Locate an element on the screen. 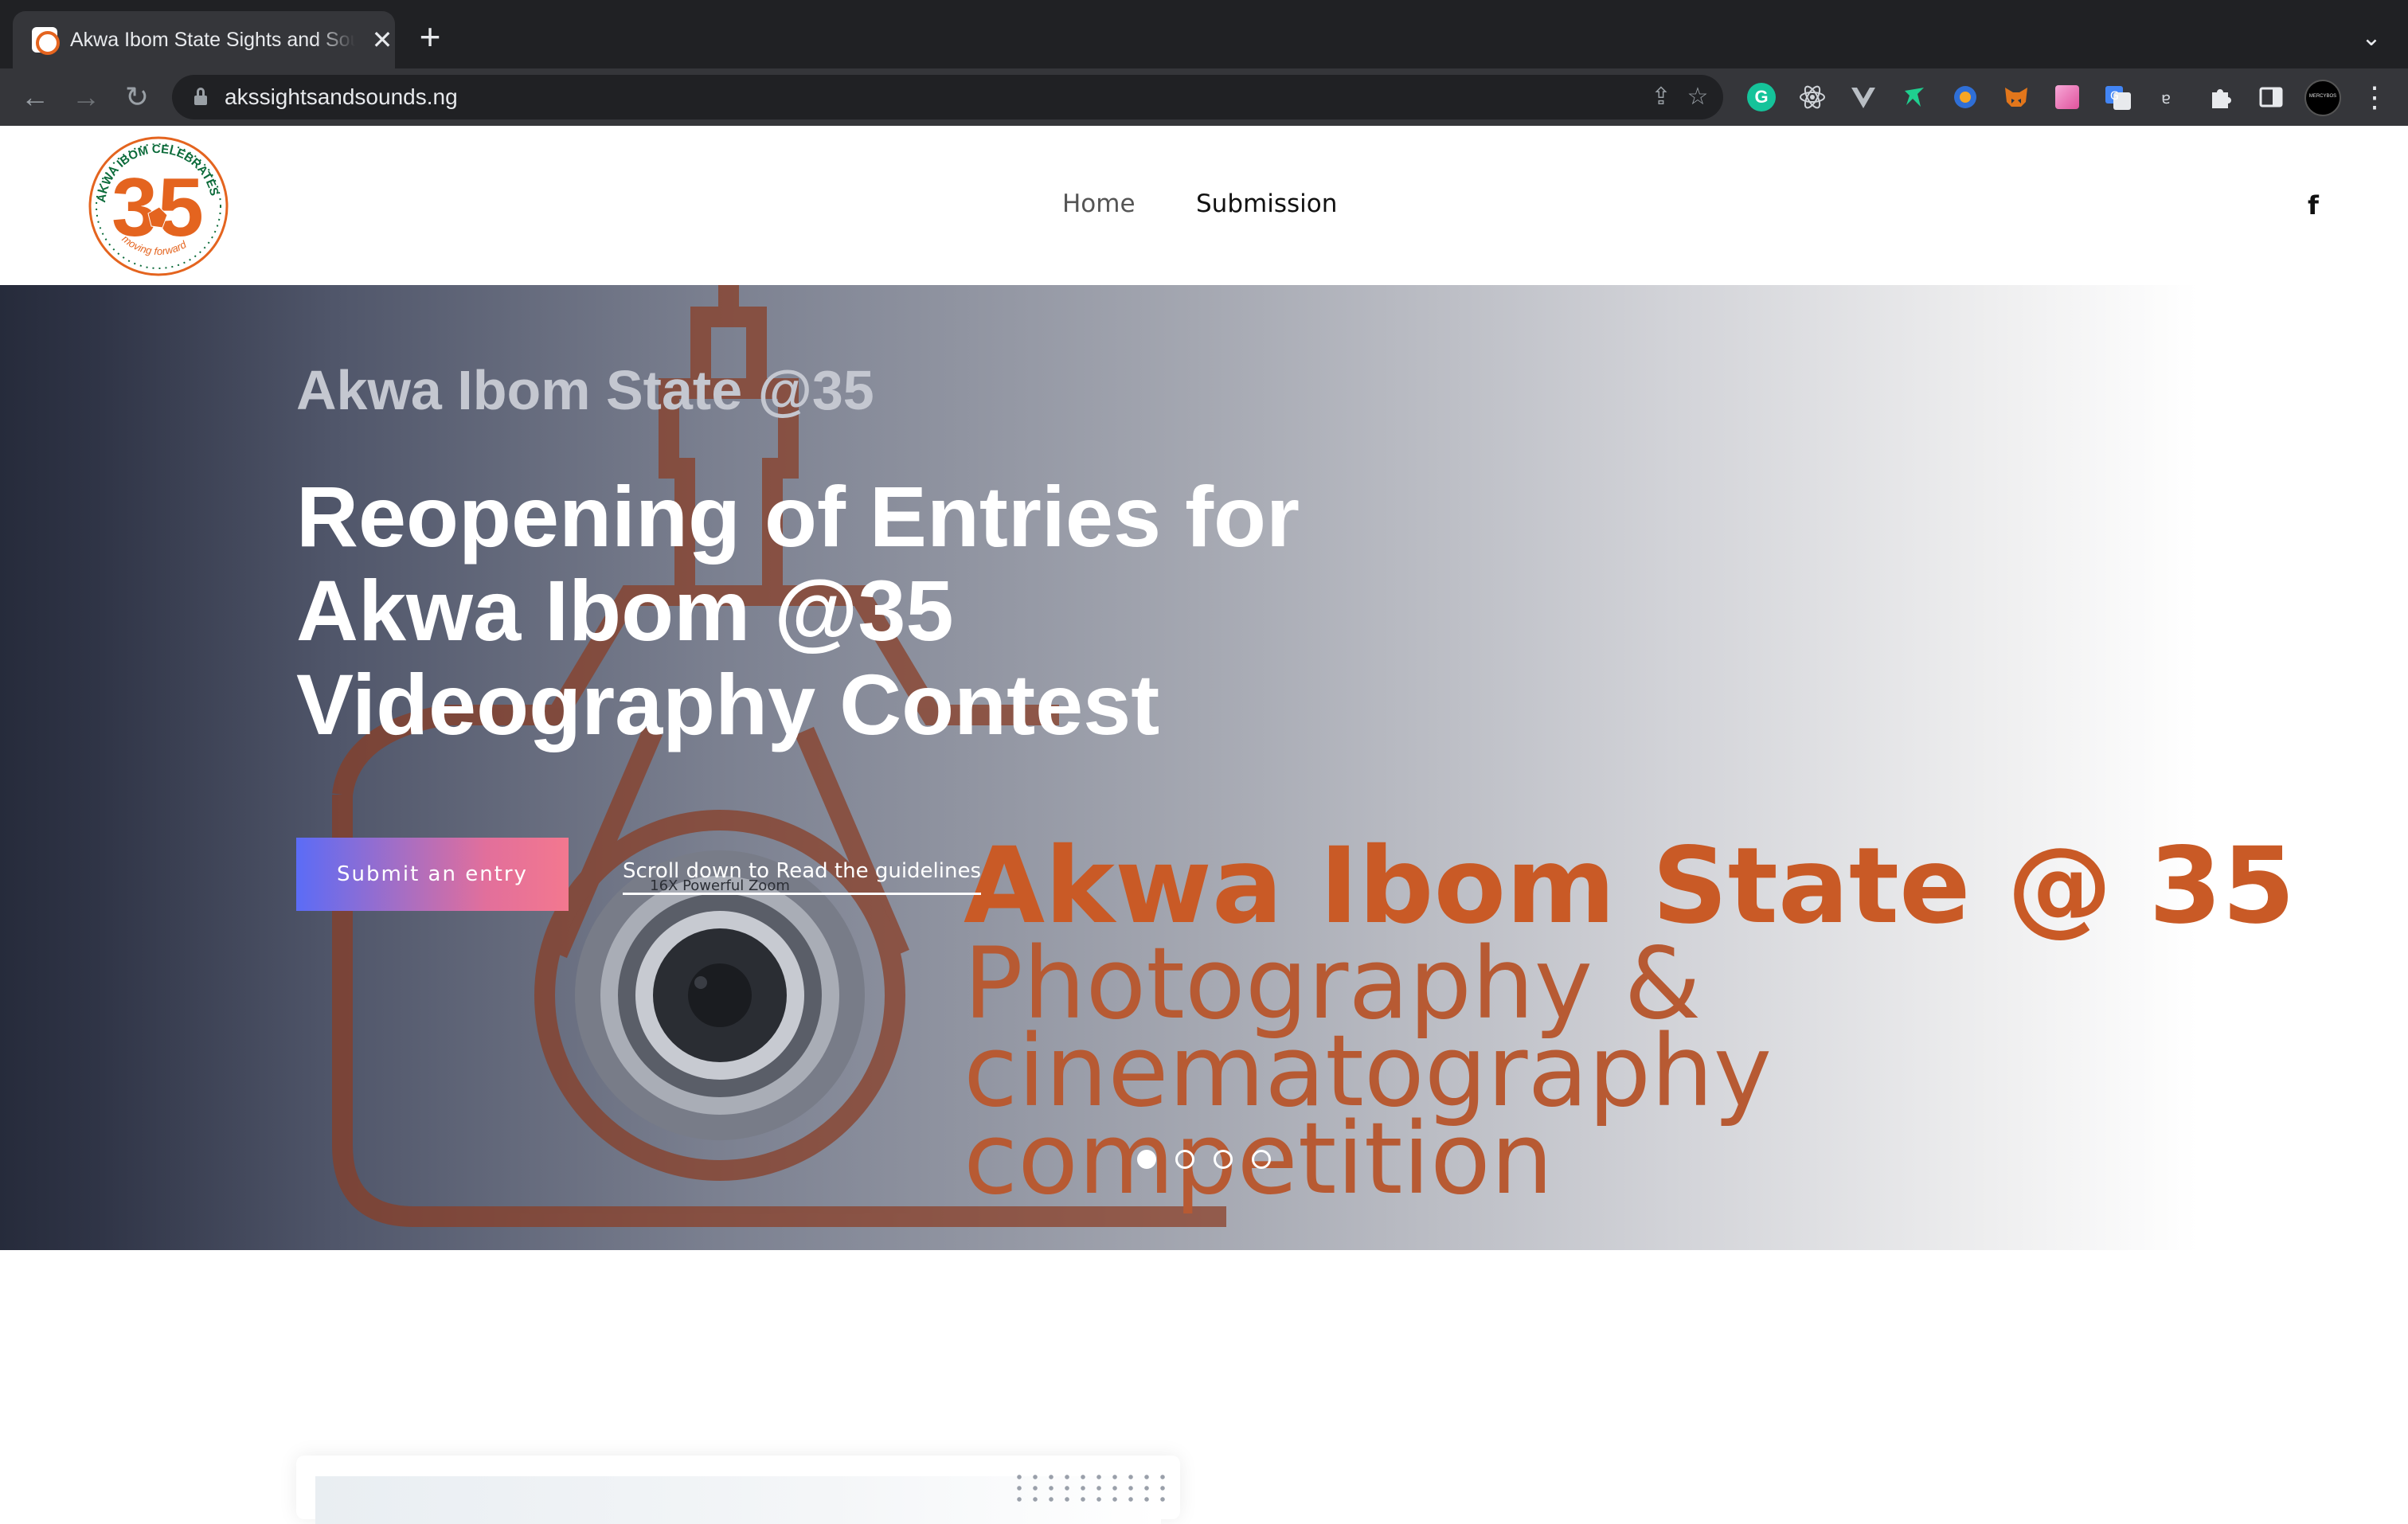  svg-text: ɐ is located at coordinates (2166, 97).